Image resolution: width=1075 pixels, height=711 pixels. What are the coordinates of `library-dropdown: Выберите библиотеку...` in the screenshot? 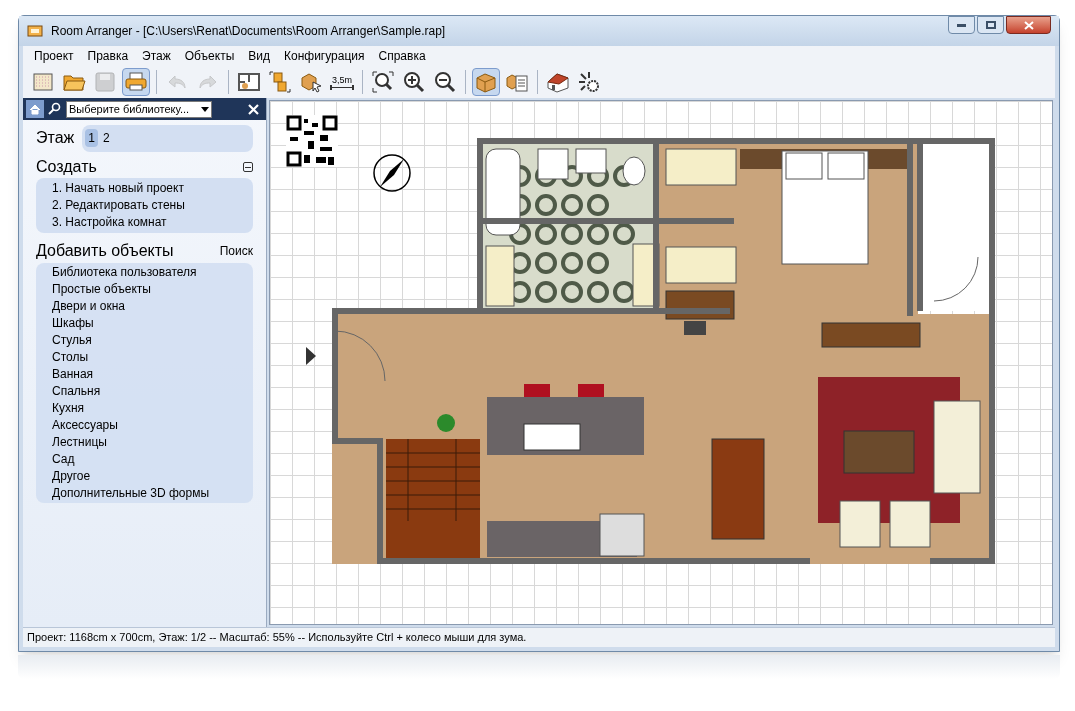 It's located at (139, 109).